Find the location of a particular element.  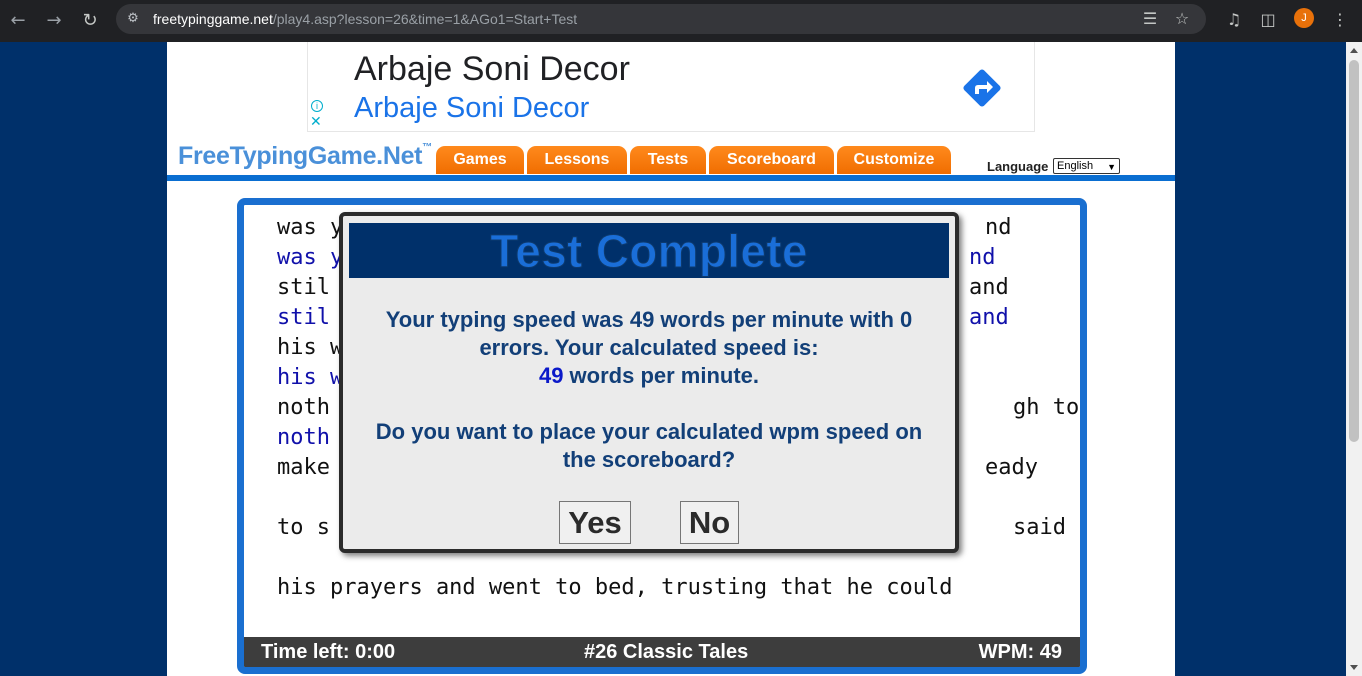

profile-avatar: J is located at coordinates (1304, 18).